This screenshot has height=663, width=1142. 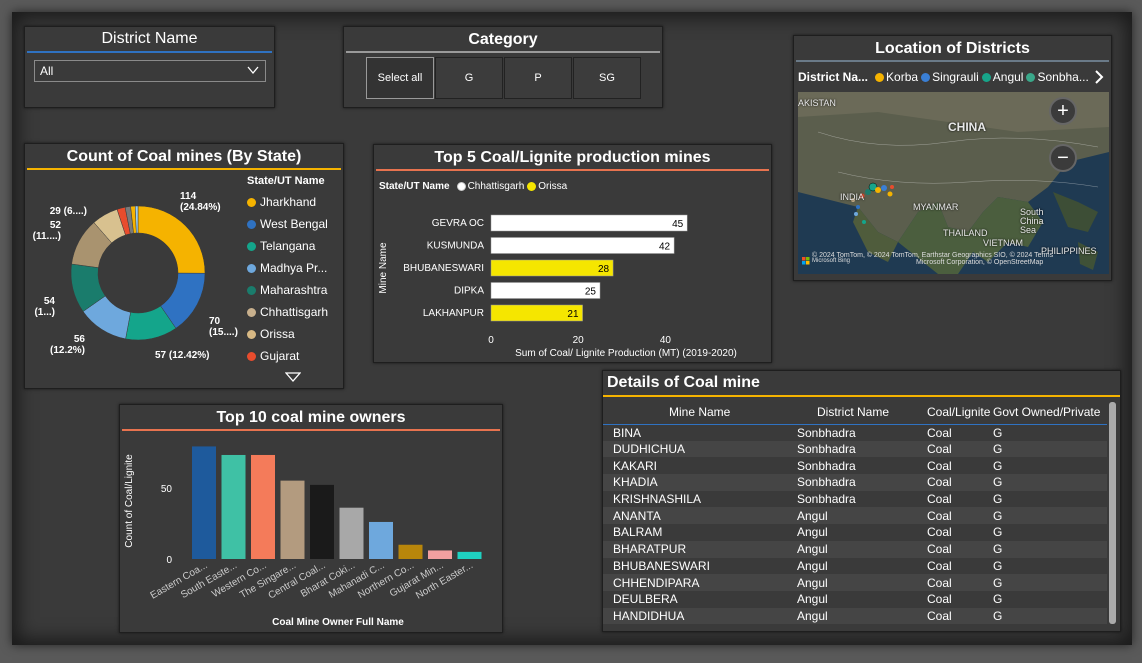 I want to click on zoom-out-button: −, so click(x=1063, y=158).